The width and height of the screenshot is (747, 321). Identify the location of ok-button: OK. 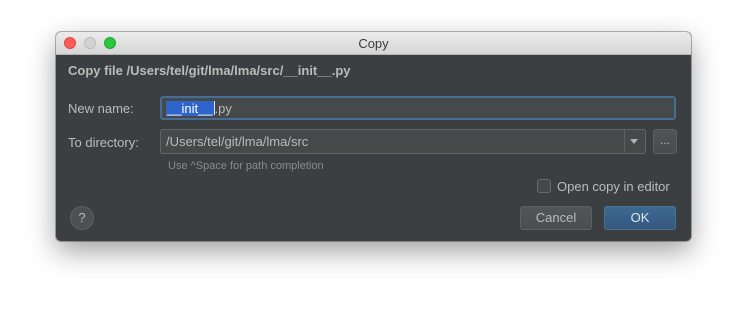
(640, 218).